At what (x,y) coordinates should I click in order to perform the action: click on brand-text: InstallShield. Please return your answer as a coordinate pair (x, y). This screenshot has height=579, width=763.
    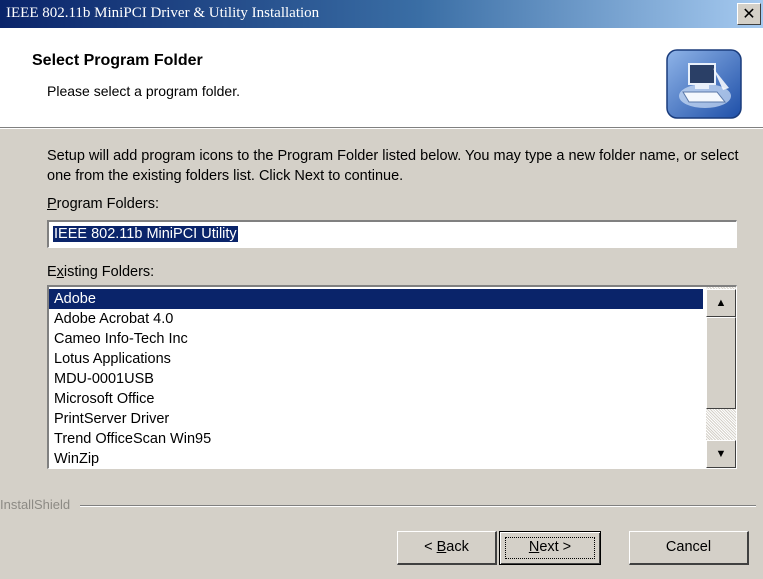
    Looking at the image, I should click on (38, 504).